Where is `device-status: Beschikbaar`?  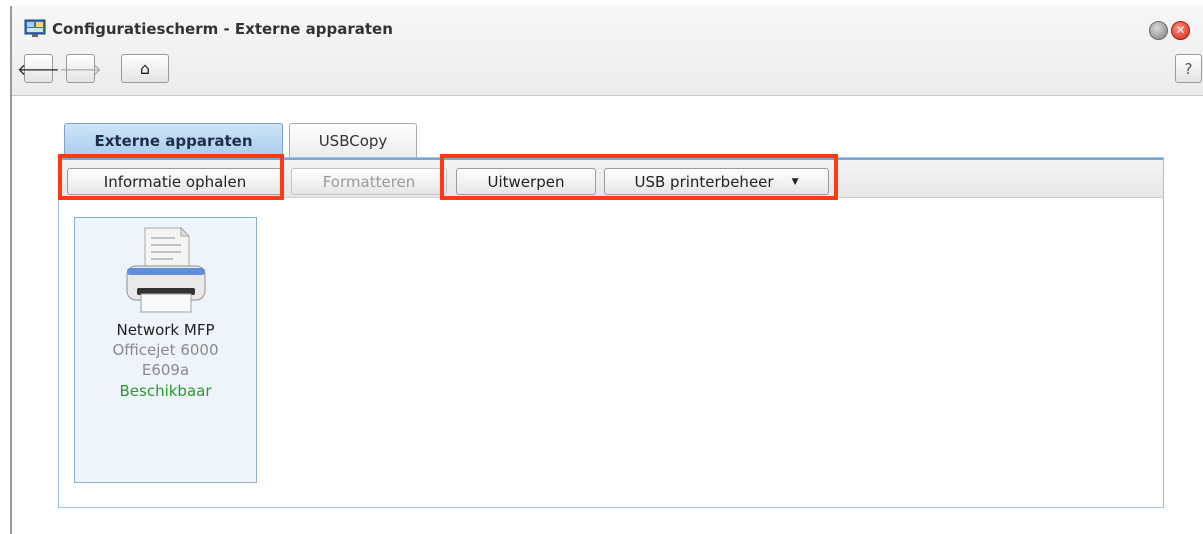
device-status: Beschikbaar is located at coordinates (165, 391).